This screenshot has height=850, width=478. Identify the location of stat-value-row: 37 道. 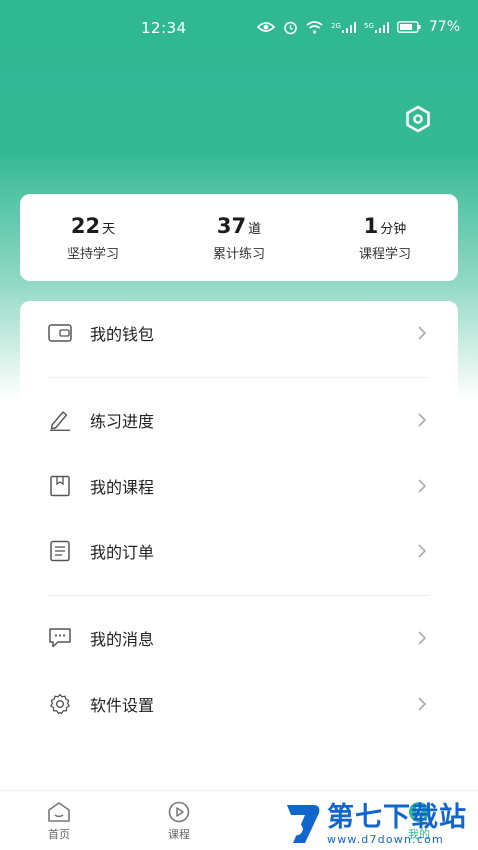
(239, 226).